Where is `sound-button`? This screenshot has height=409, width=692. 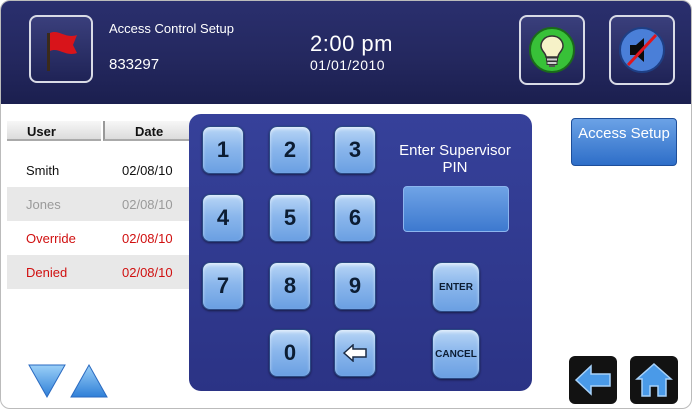 sound-button is located at coordinates (642, 50).